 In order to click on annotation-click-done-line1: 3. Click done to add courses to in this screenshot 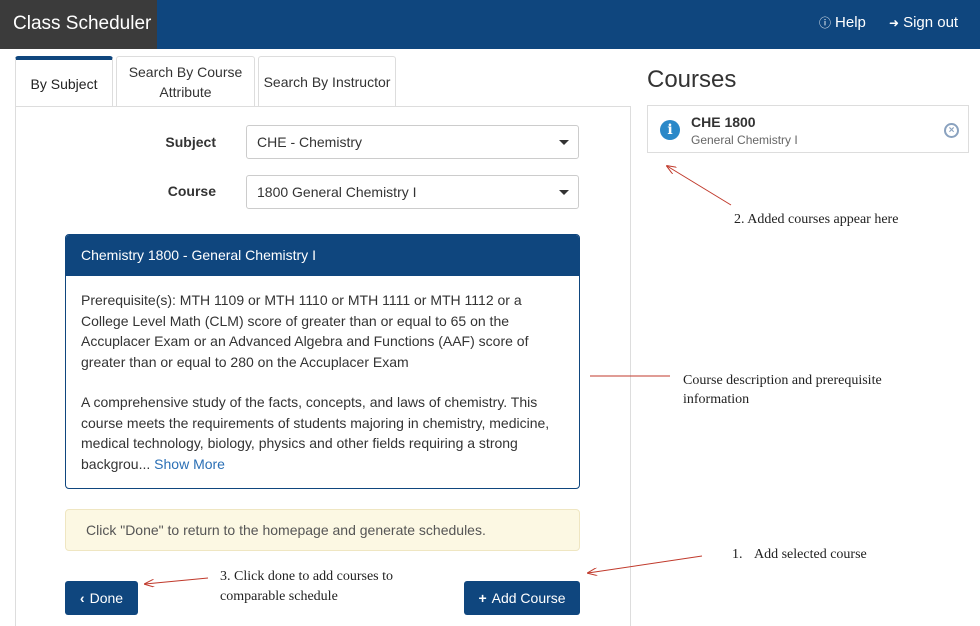, I will do `click(307, 576)`.